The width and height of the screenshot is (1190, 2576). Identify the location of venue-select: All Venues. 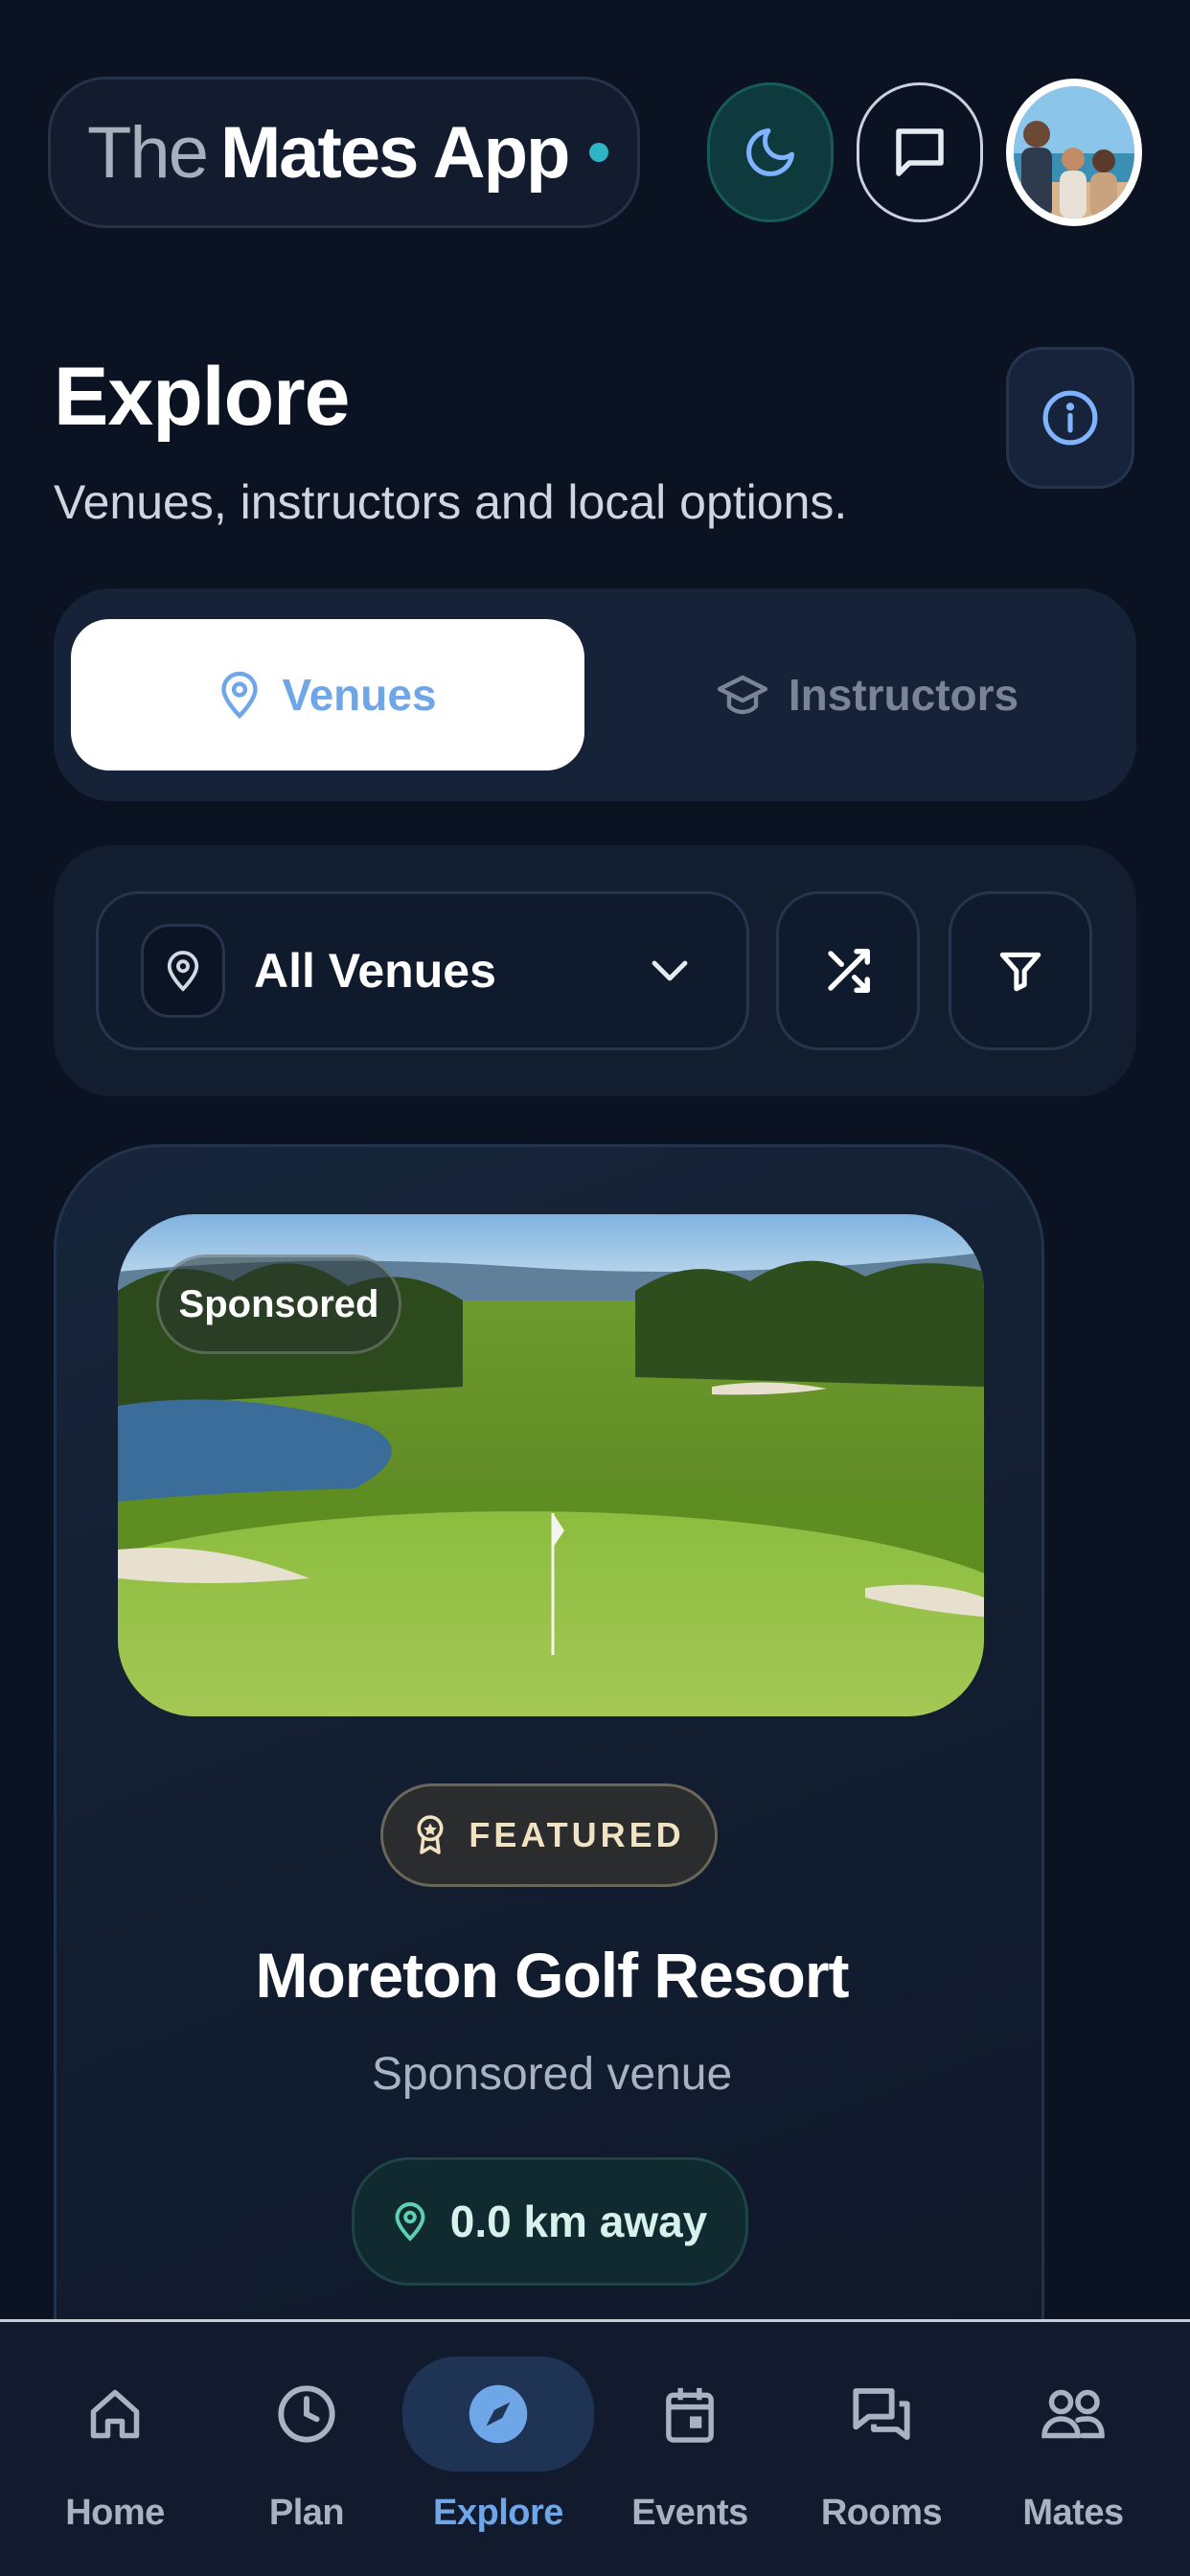
(422, 970).